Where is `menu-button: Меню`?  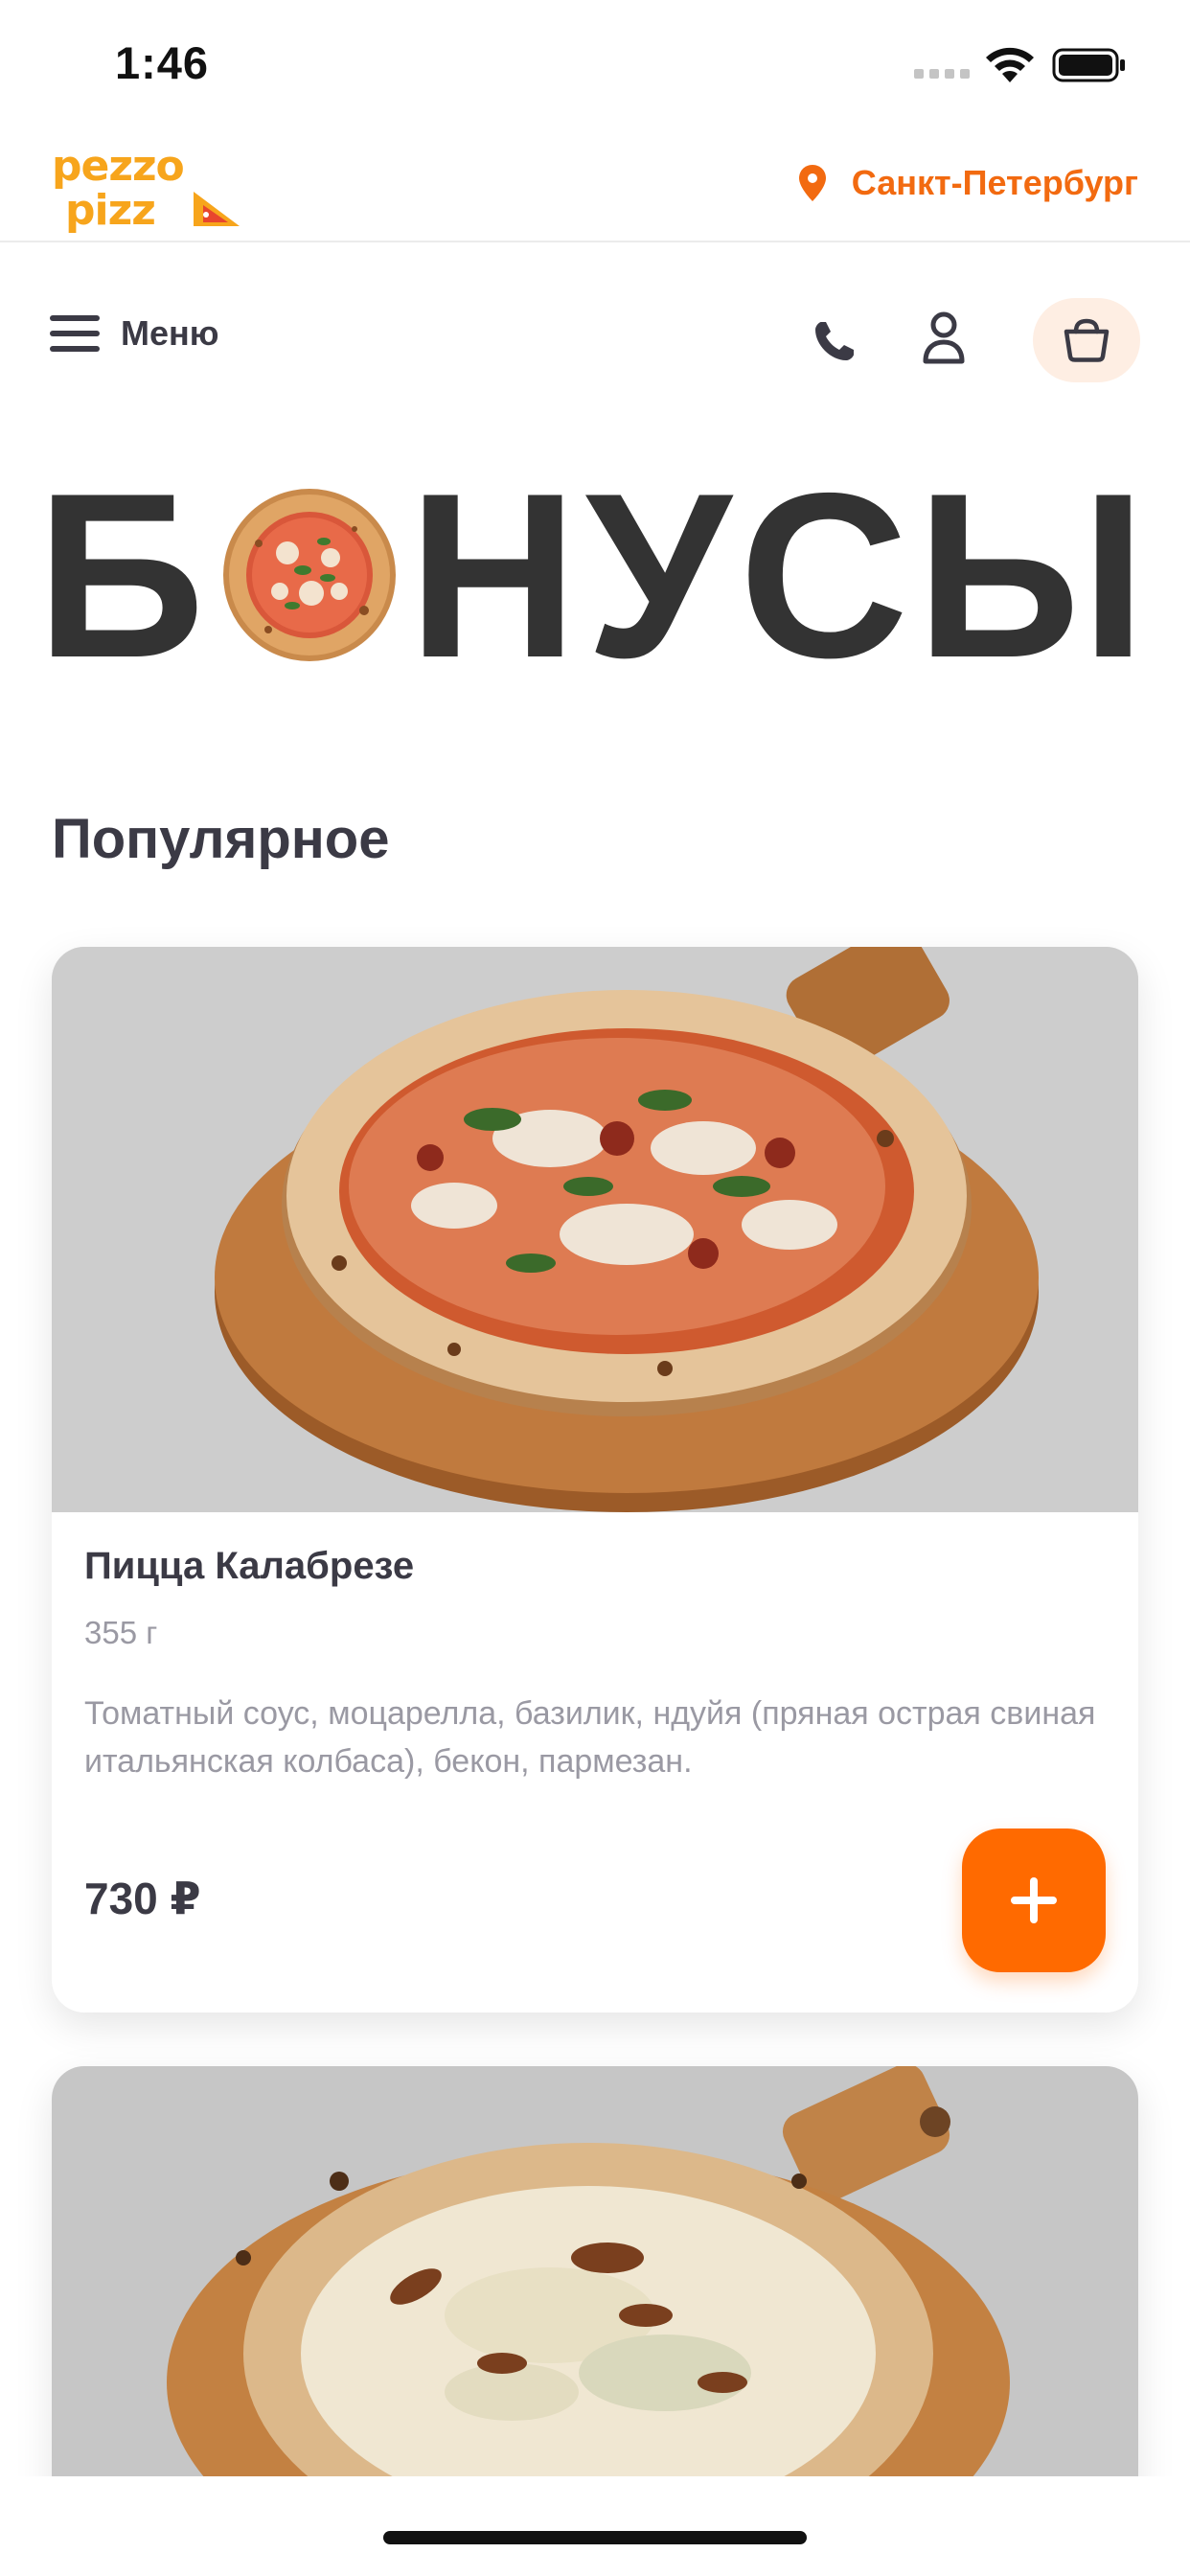
menu-button: Меню is located at coordinates (135, 333).